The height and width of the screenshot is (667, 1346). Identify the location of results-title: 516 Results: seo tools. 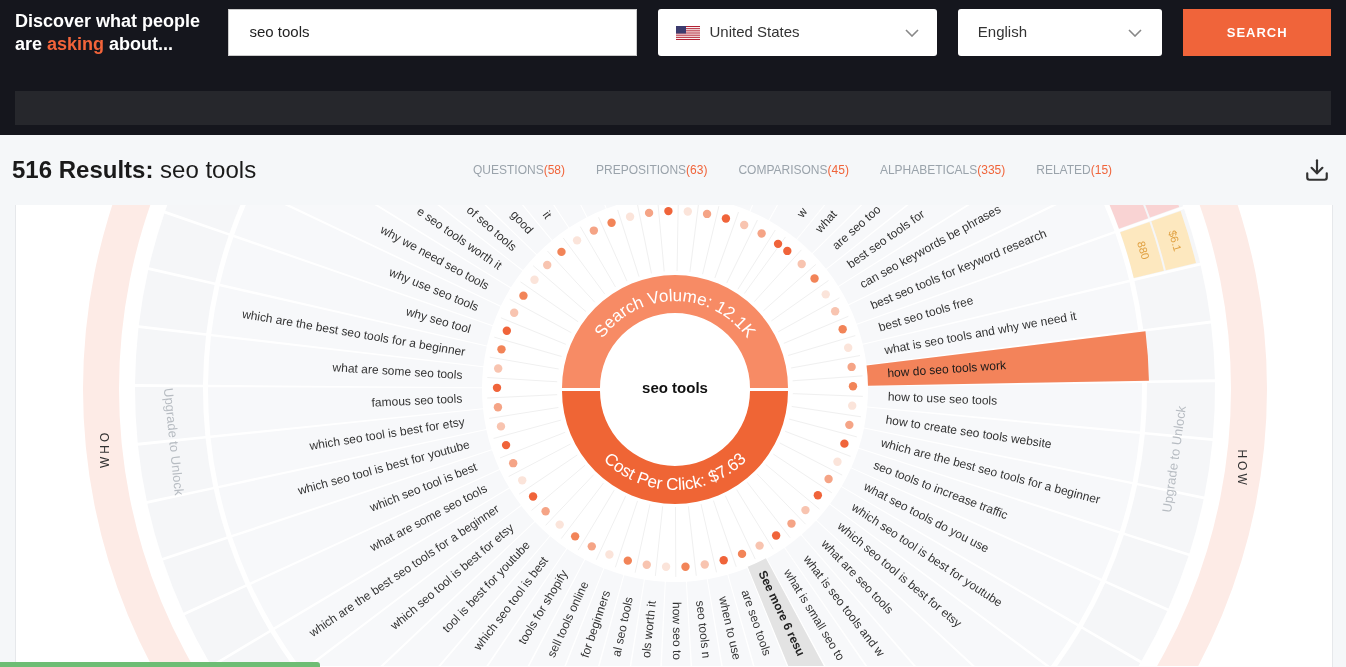
(135, 170).